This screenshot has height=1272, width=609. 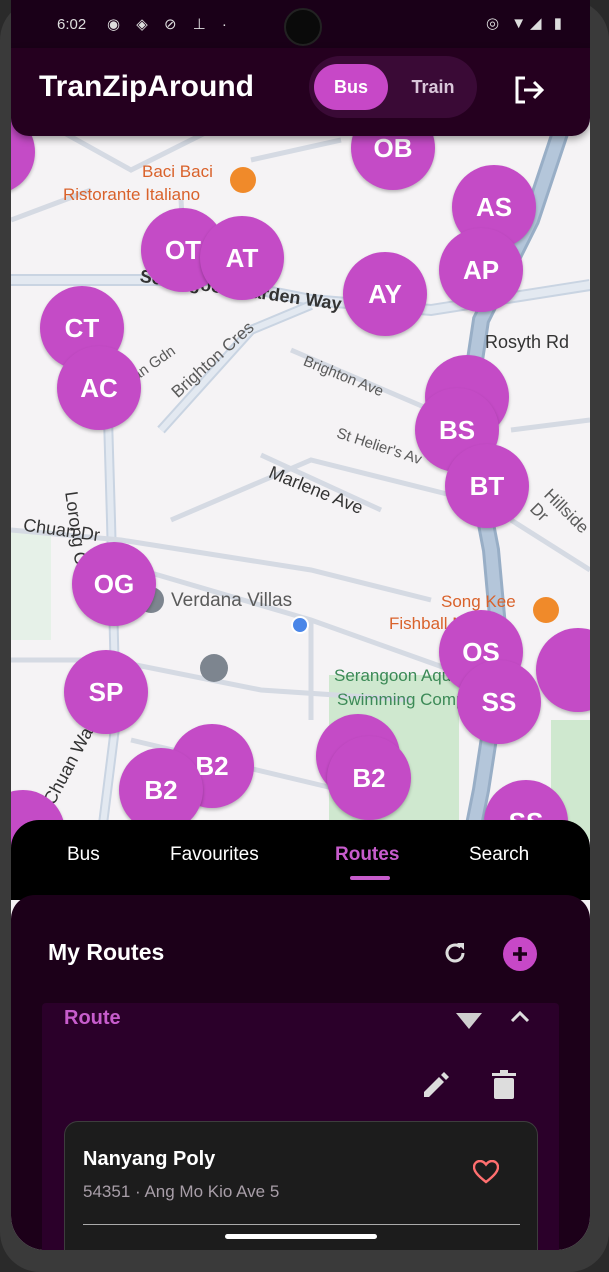 What do you see at coordinates (499, 702) in the screenshot?
I see `bus-stop-marker: SS` at bounding box center [499, 702].